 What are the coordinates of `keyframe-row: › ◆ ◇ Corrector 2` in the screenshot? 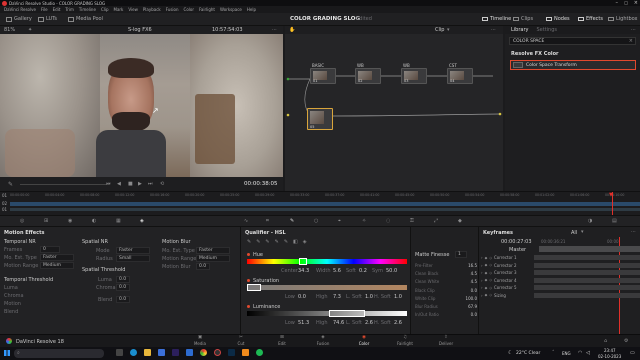 It's located at (560, 266).